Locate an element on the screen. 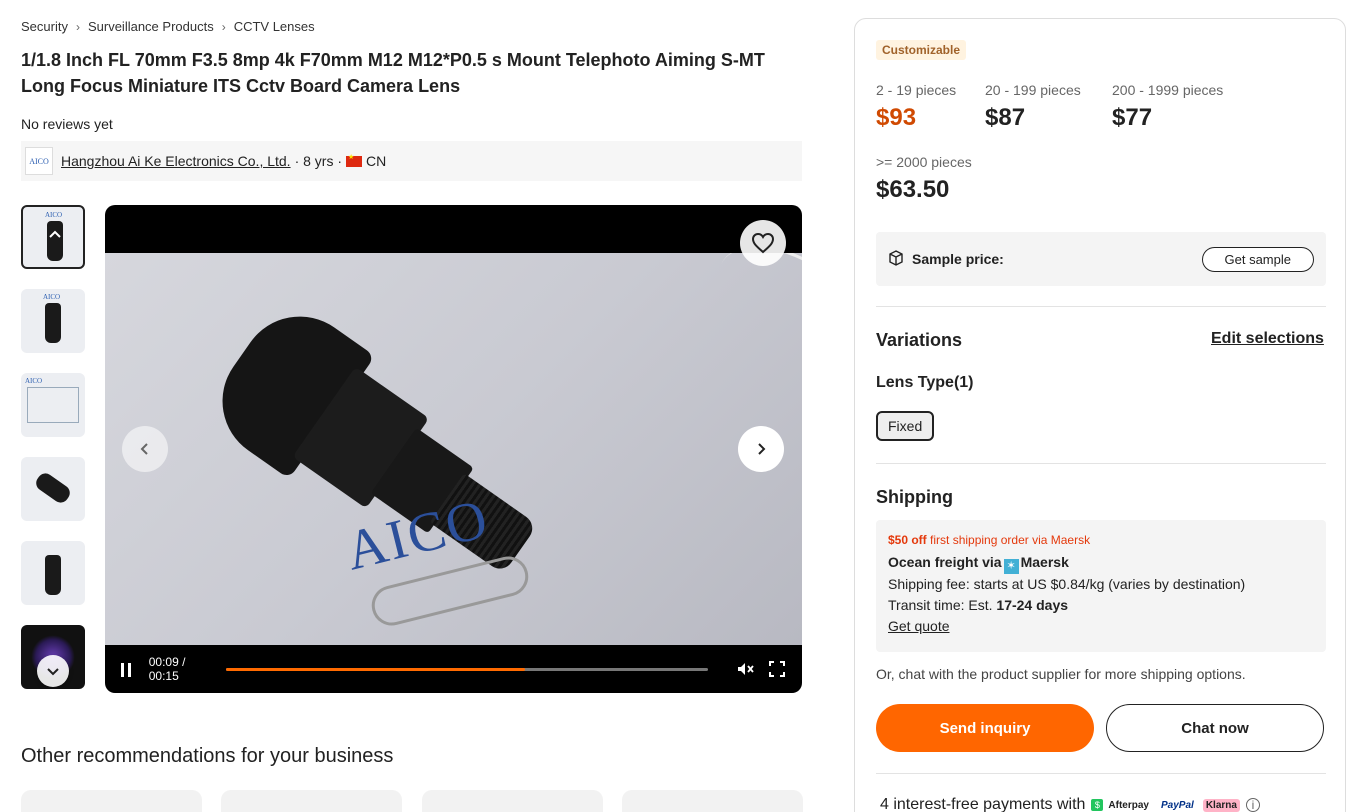  video-progress-fill is located at coordinates (375, 669).